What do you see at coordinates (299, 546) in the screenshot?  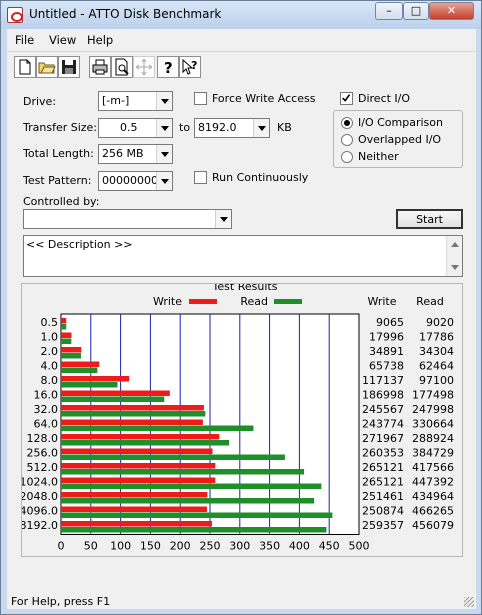 I see `x-tick-label: 400` at bounding box center [299, 546].